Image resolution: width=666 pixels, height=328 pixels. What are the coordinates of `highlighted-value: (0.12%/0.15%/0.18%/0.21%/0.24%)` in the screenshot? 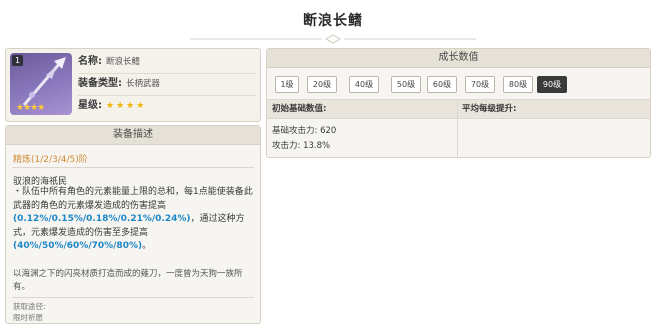 It's located at (102, 219).